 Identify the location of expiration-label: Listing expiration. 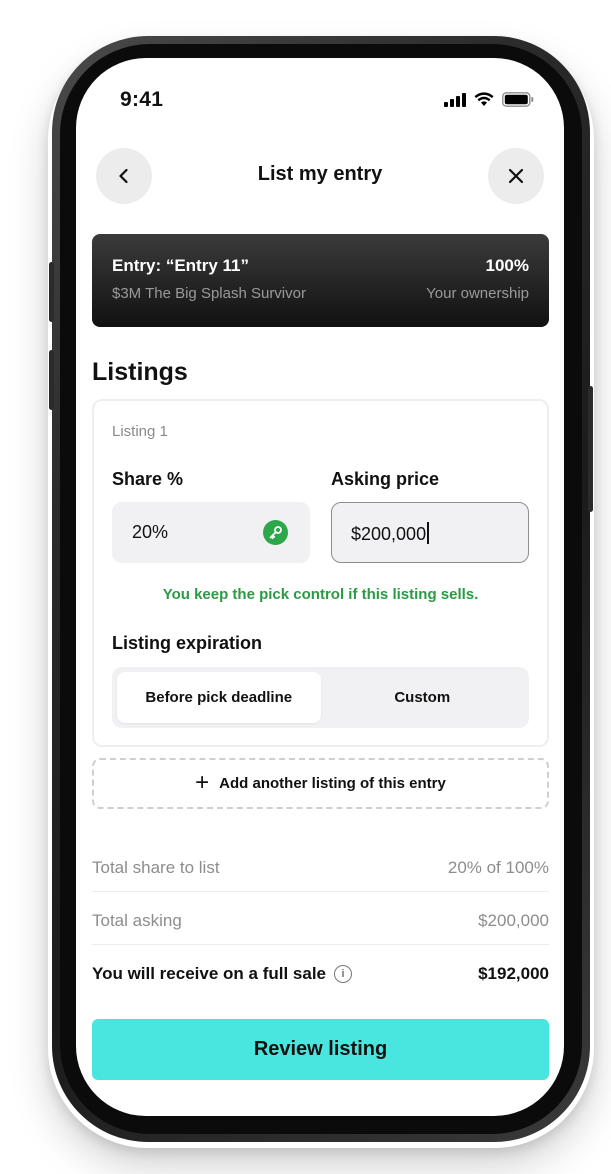
(187, 643).